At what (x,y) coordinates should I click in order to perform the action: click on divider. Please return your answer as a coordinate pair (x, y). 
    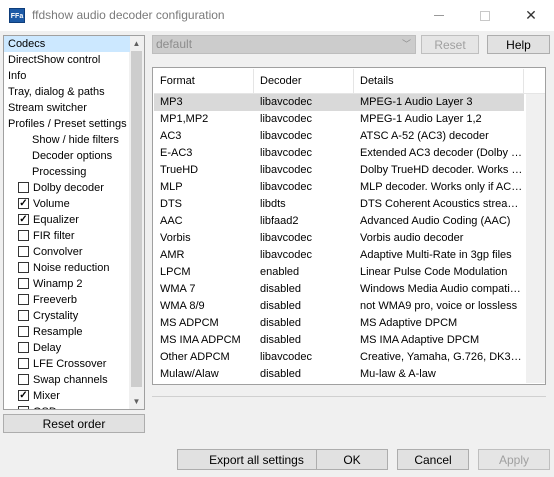
    Looking at the image, I should click on (349, 396).